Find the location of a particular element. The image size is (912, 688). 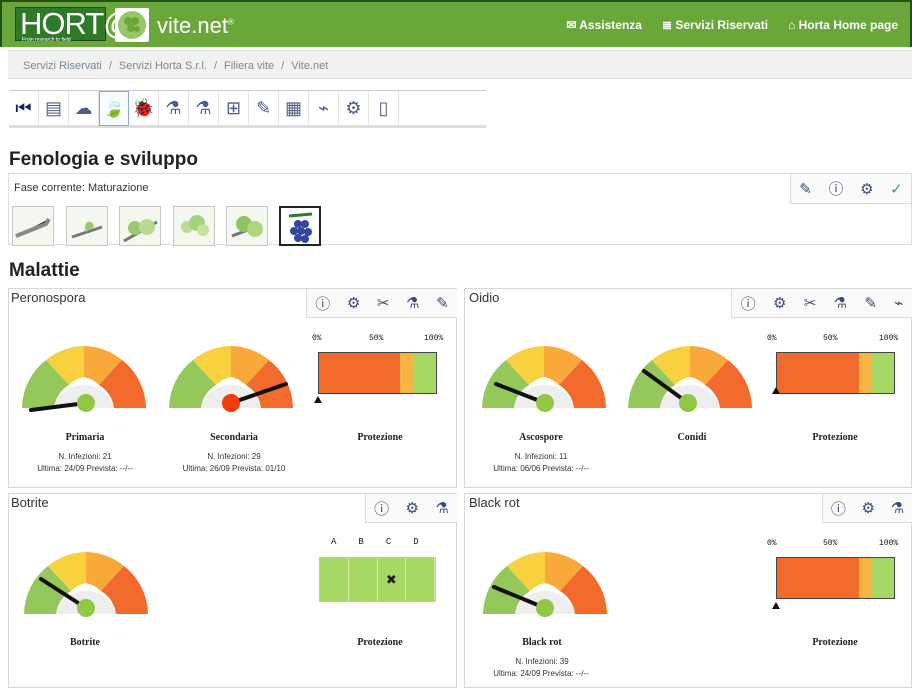

secondaria-dates: Ultima: 26/09 Prevista: 01/10 is located at coordinates (234, 468).